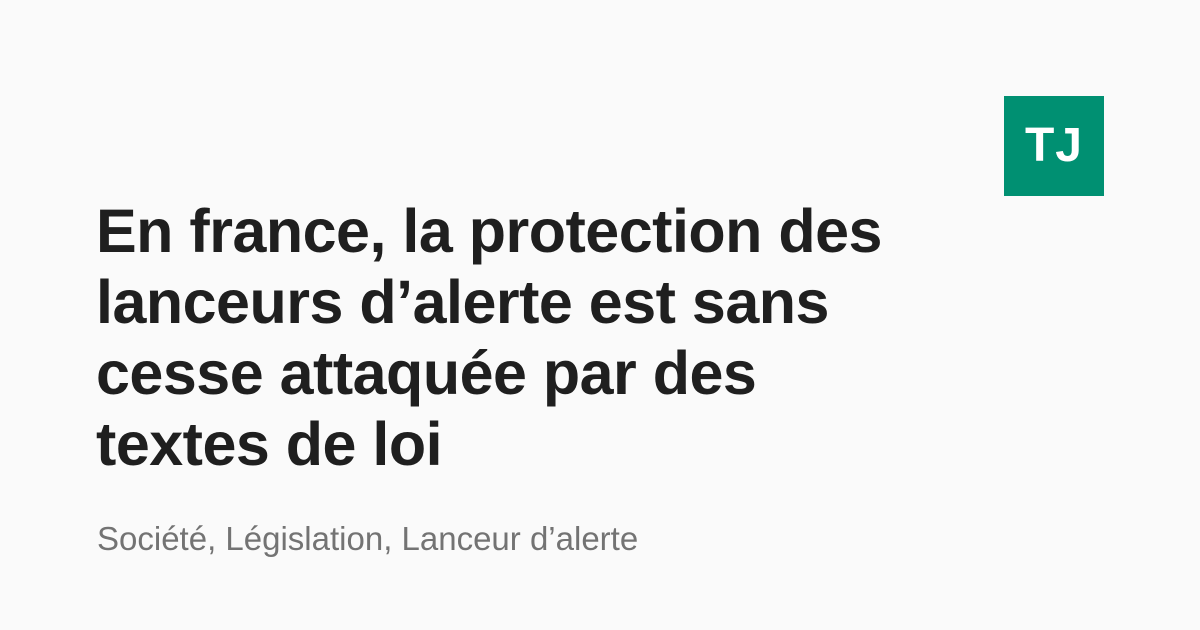  I want to click on title-line: textes de loi, so click(269, 444).